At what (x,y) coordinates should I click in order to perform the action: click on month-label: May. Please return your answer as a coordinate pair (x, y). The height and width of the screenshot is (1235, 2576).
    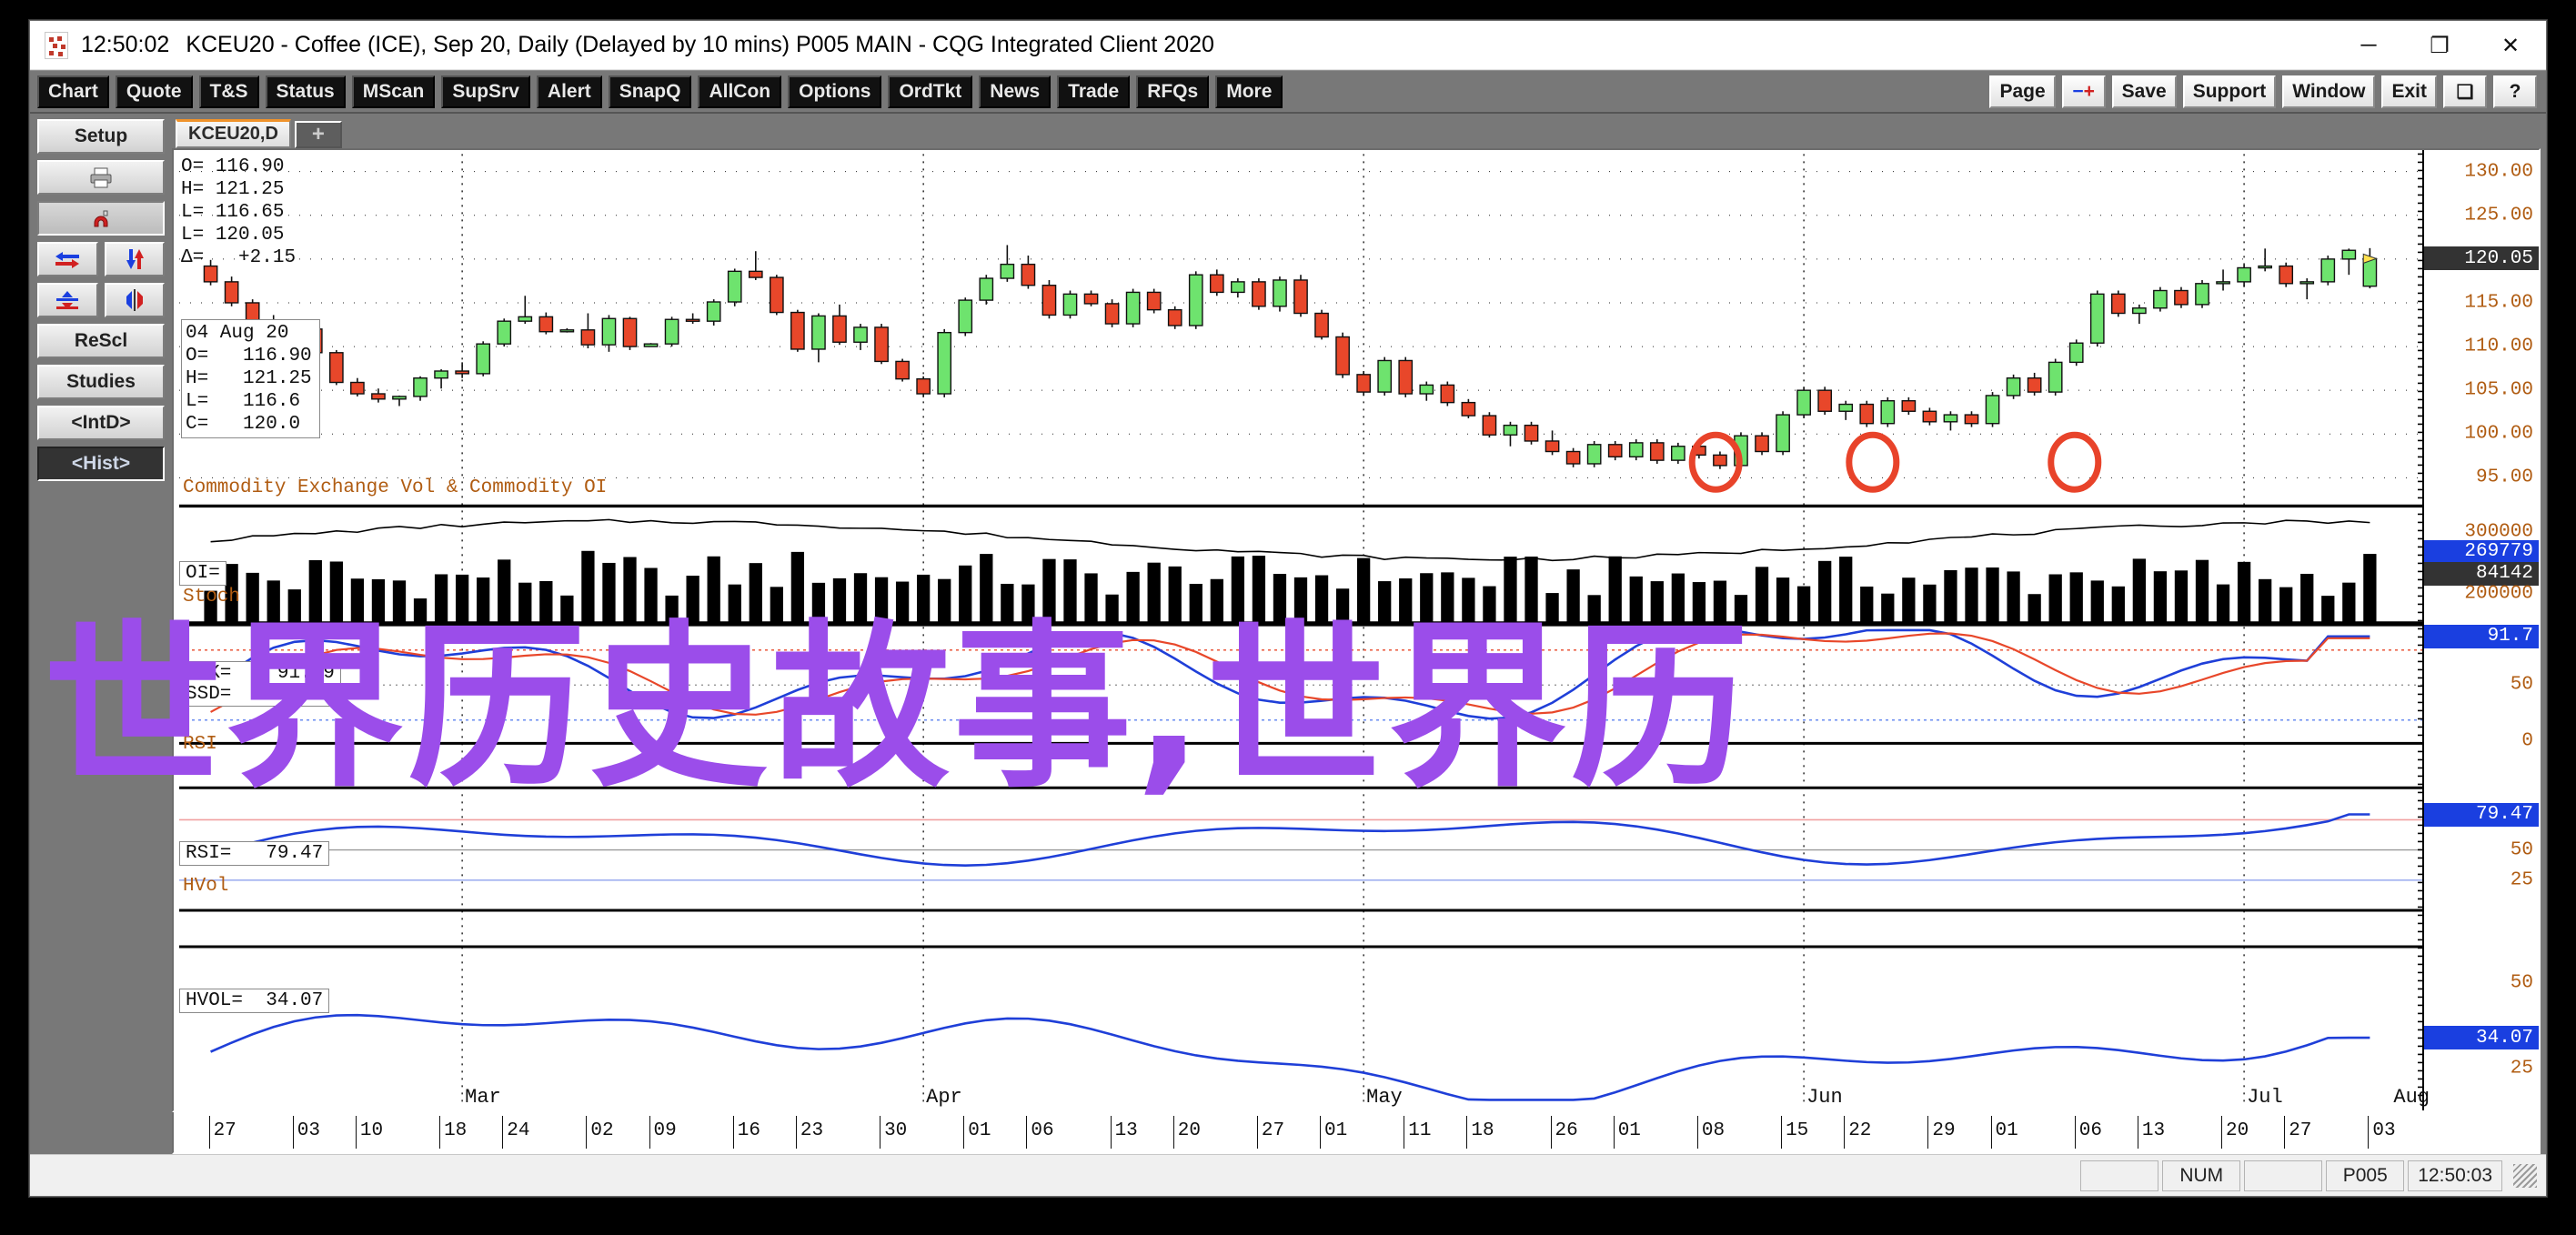
    Looking at the image, I should click on (1384, 1097).